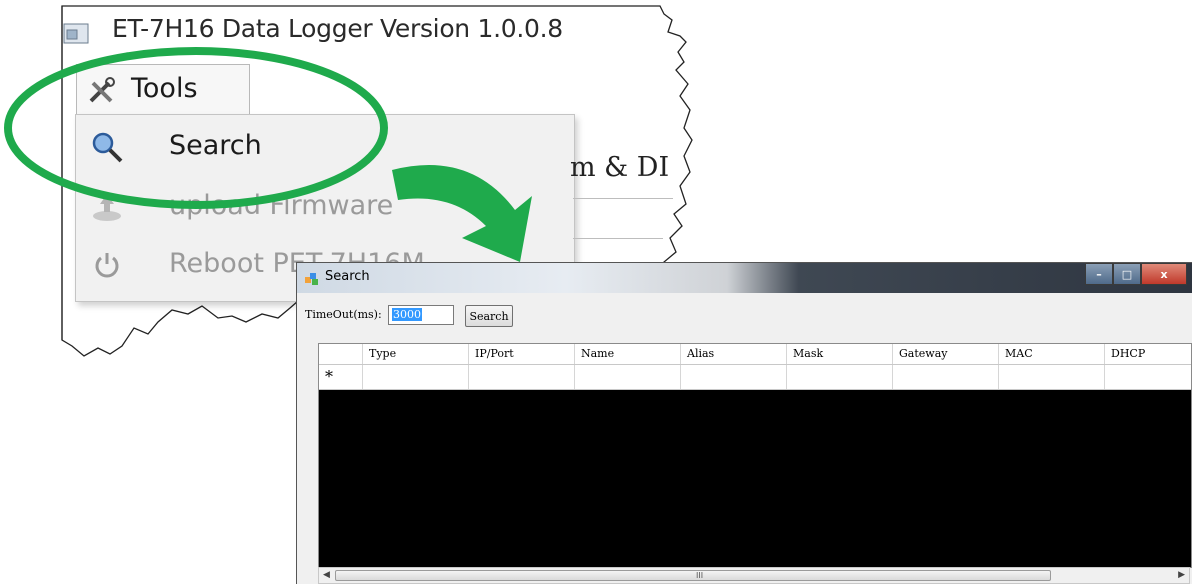 The image size is (1192, 584). I want to click on column-header: Type, so click(416, 354).